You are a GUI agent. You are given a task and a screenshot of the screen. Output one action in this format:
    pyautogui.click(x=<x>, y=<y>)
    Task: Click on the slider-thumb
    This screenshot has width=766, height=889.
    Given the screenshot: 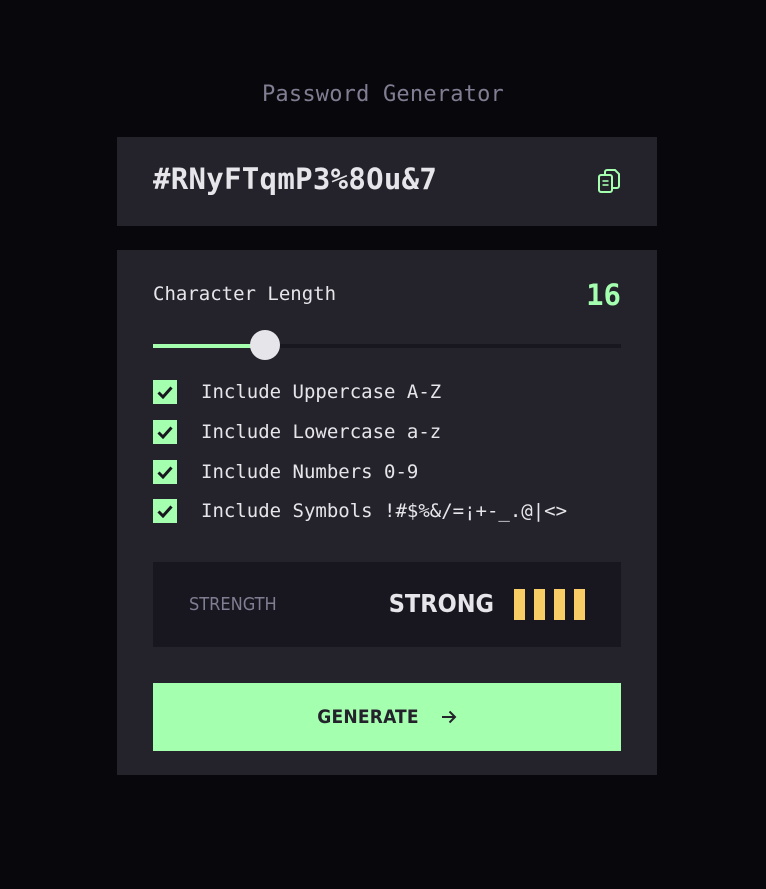 What is the action you would take?
    pyautogui.click(x=265, y=345)
    